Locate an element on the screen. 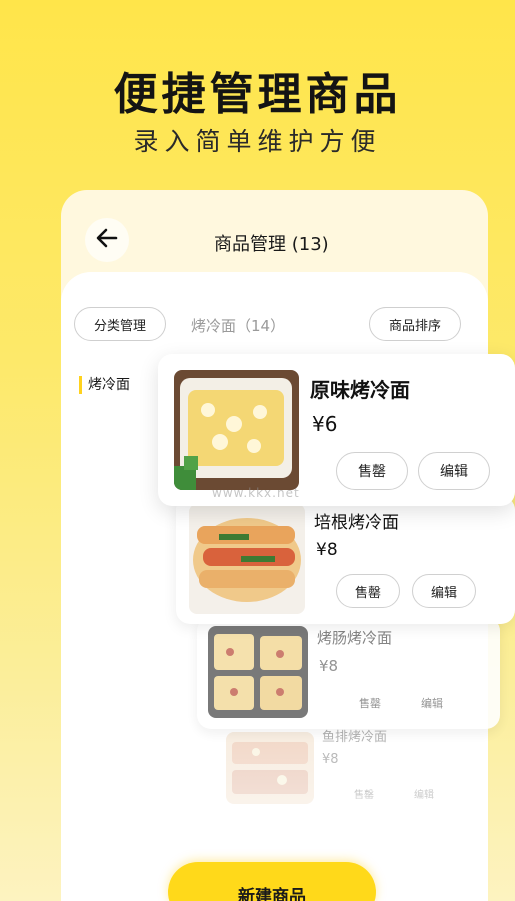  sidebar-item-kaolengmian: 烤冷面 is located at coordinates (104, 385).